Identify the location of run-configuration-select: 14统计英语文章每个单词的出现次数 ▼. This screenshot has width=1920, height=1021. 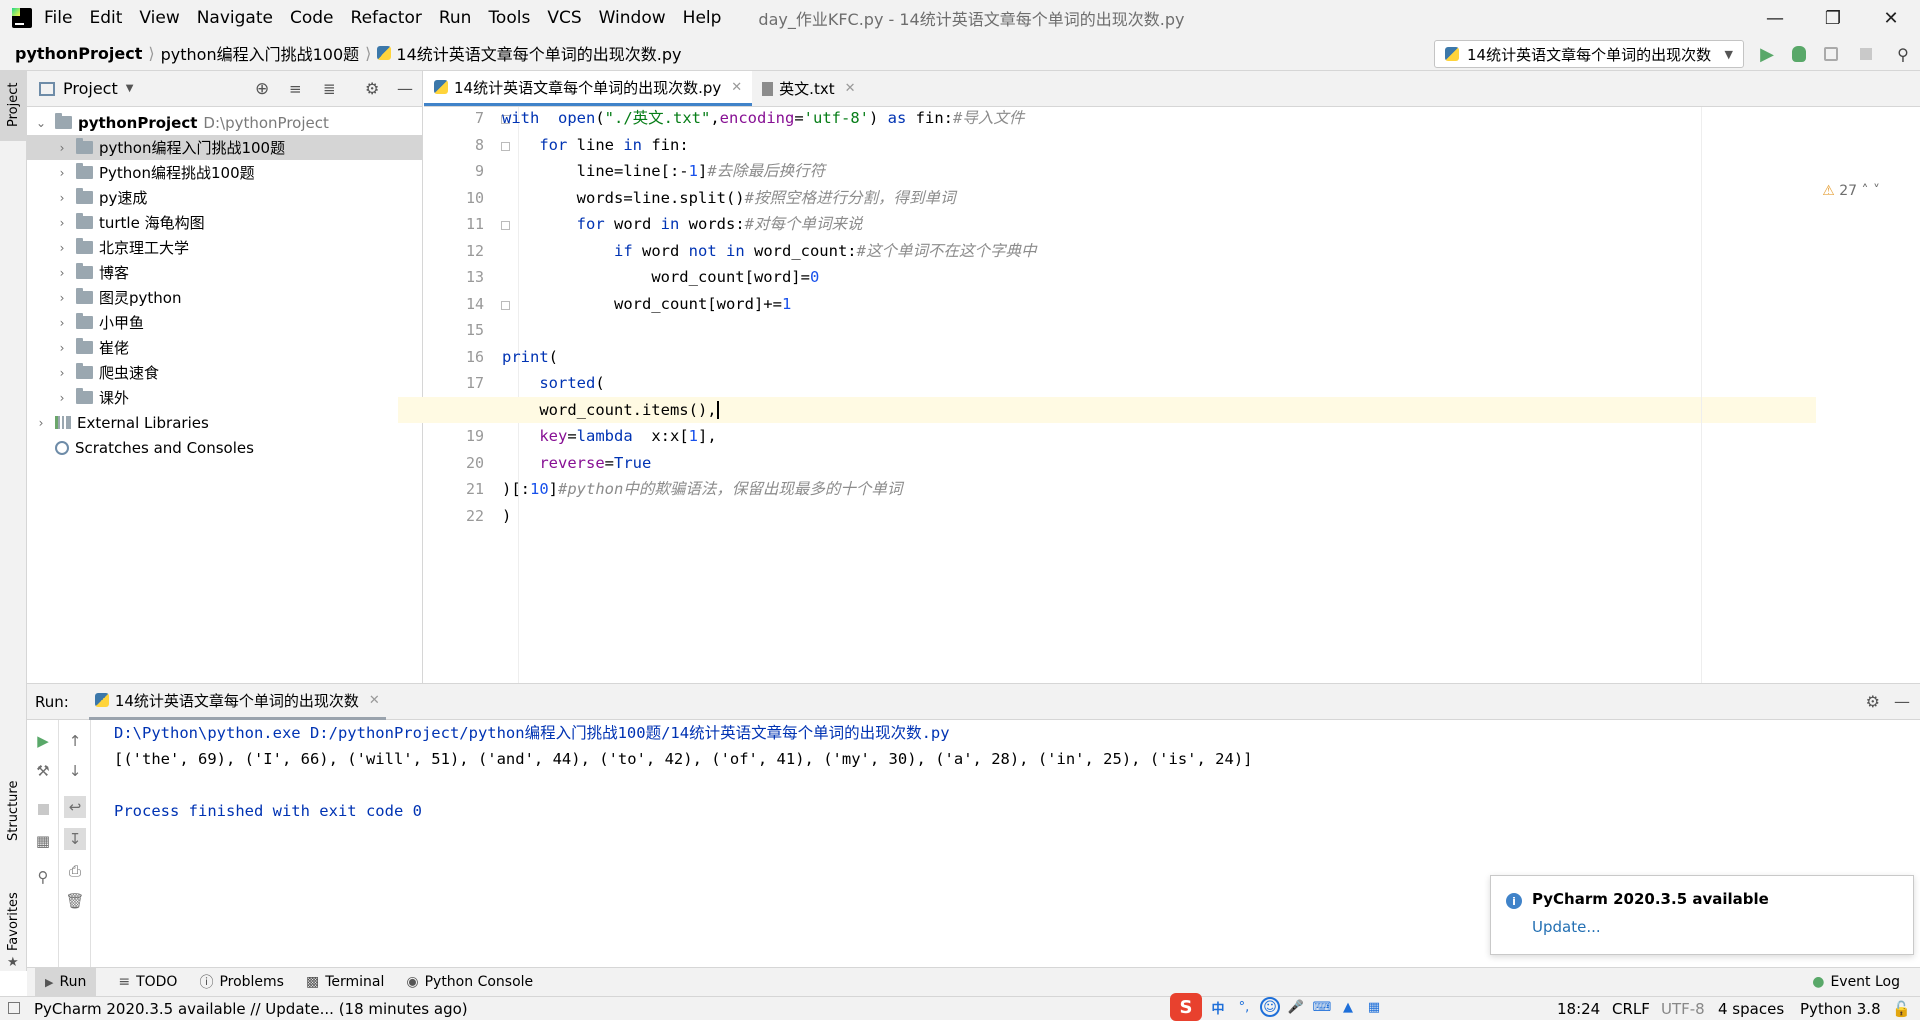
(1589, 54).